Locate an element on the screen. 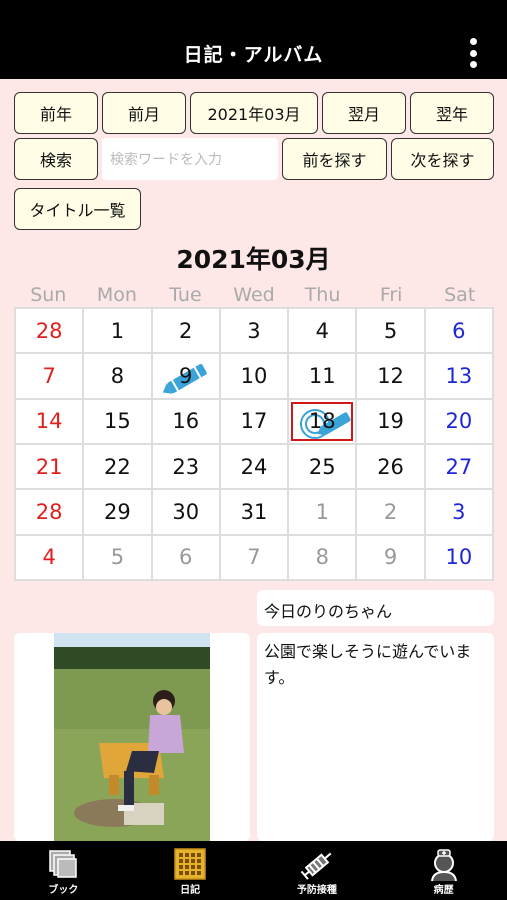  calendar-day: 10 is located at coordinates (254, 376).